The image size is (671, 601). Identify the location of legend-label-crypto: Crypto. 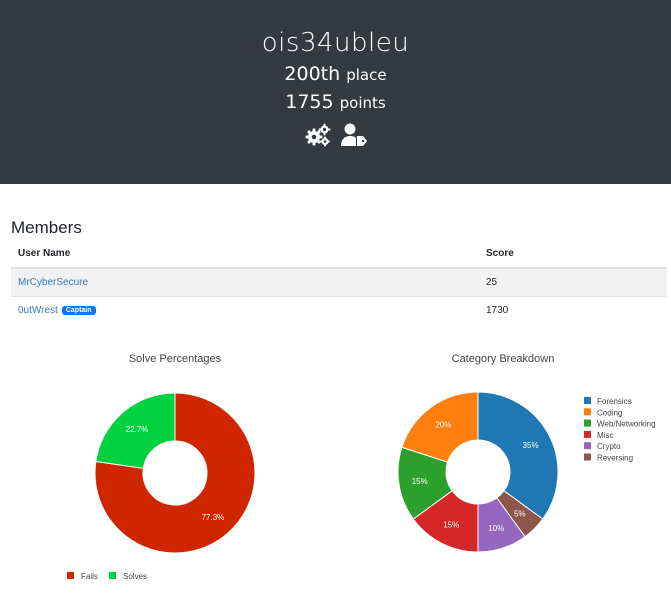
(609, 446).